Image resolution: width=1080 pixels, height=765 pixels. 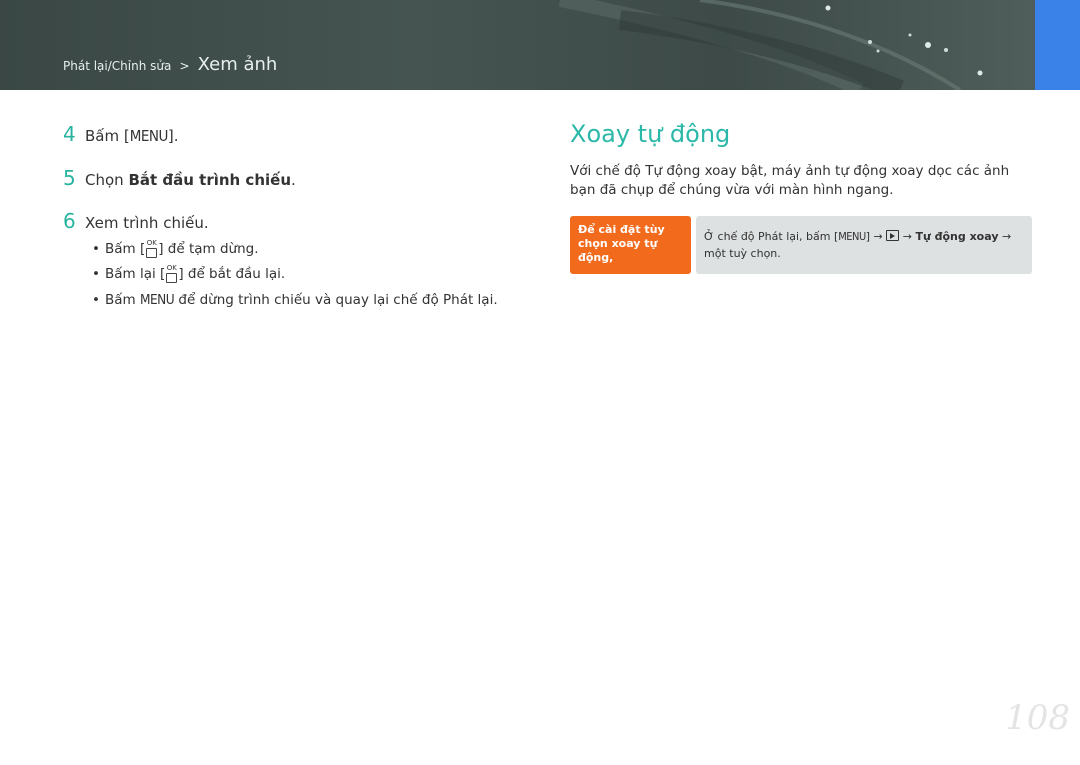 I want to click on banner-decoration, so click(x=770, y=45).